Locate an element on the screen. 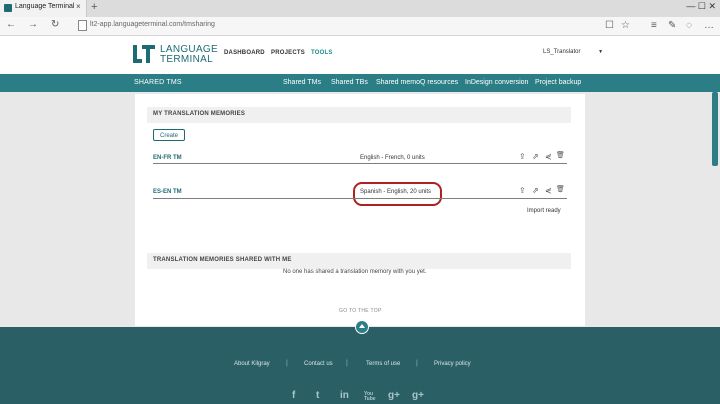 This screenshot has height=404, width=720. googleplus-icon: g+ is located at coordinates (418, 395).